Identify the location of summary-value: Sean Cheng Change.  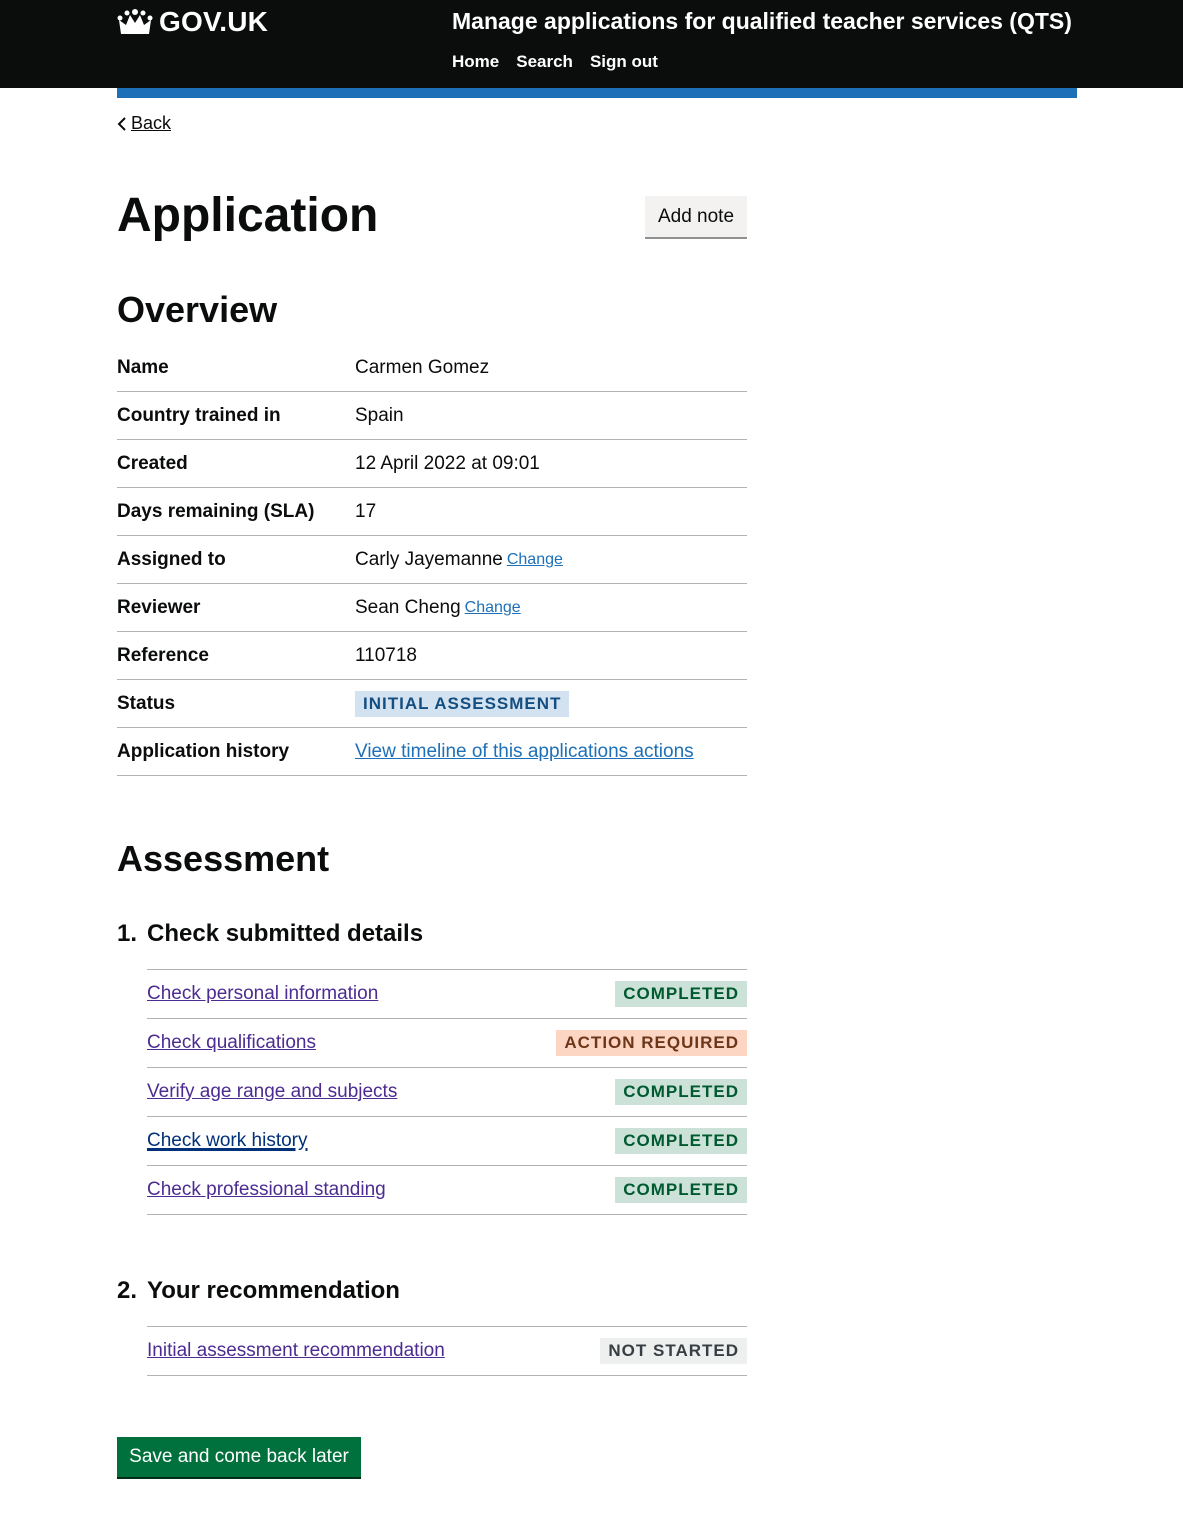
(438, 608).